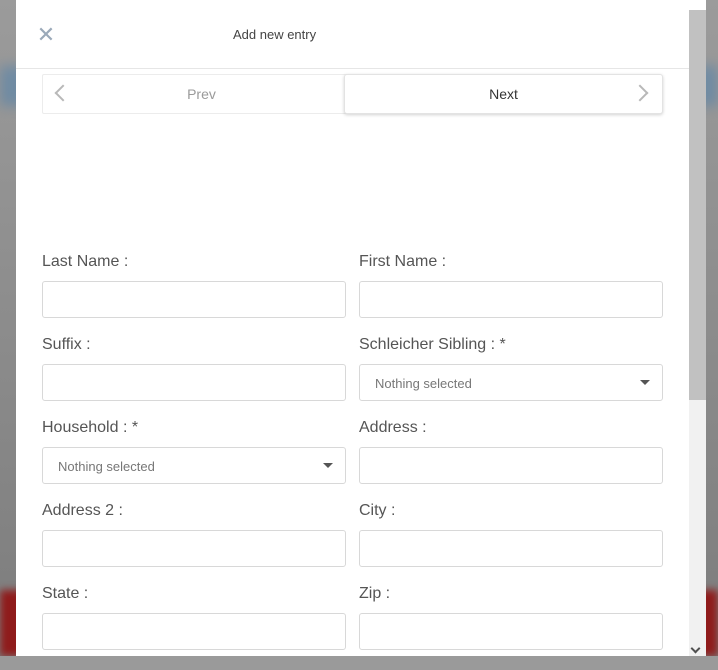 The height and width of the screenshot is (670, 718). Describe the element at coordinates (377, 510) in the screenshot. I see `city-label: City :` at that location.